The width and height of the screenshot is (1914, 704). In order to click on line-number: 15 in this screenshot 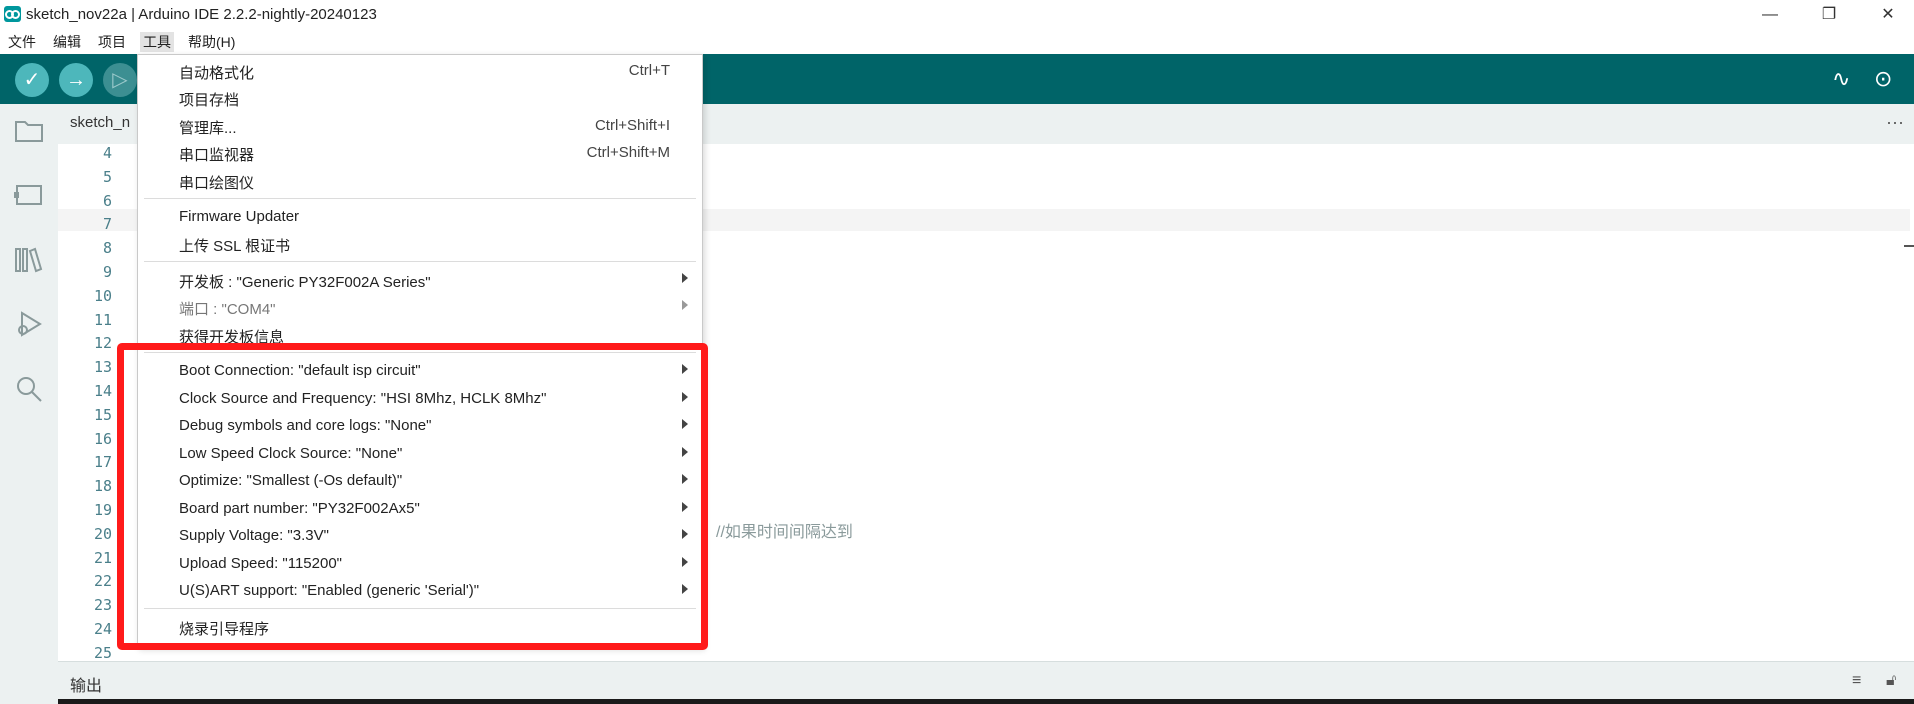, I will do `click(102, 414)`.